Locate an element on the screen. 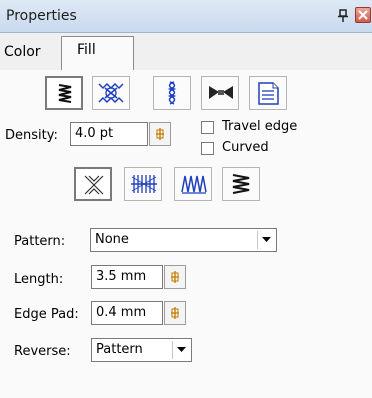 This screenshot has width=372, height=398. blanket-stitch-icon is located at coordinates (144, 184).